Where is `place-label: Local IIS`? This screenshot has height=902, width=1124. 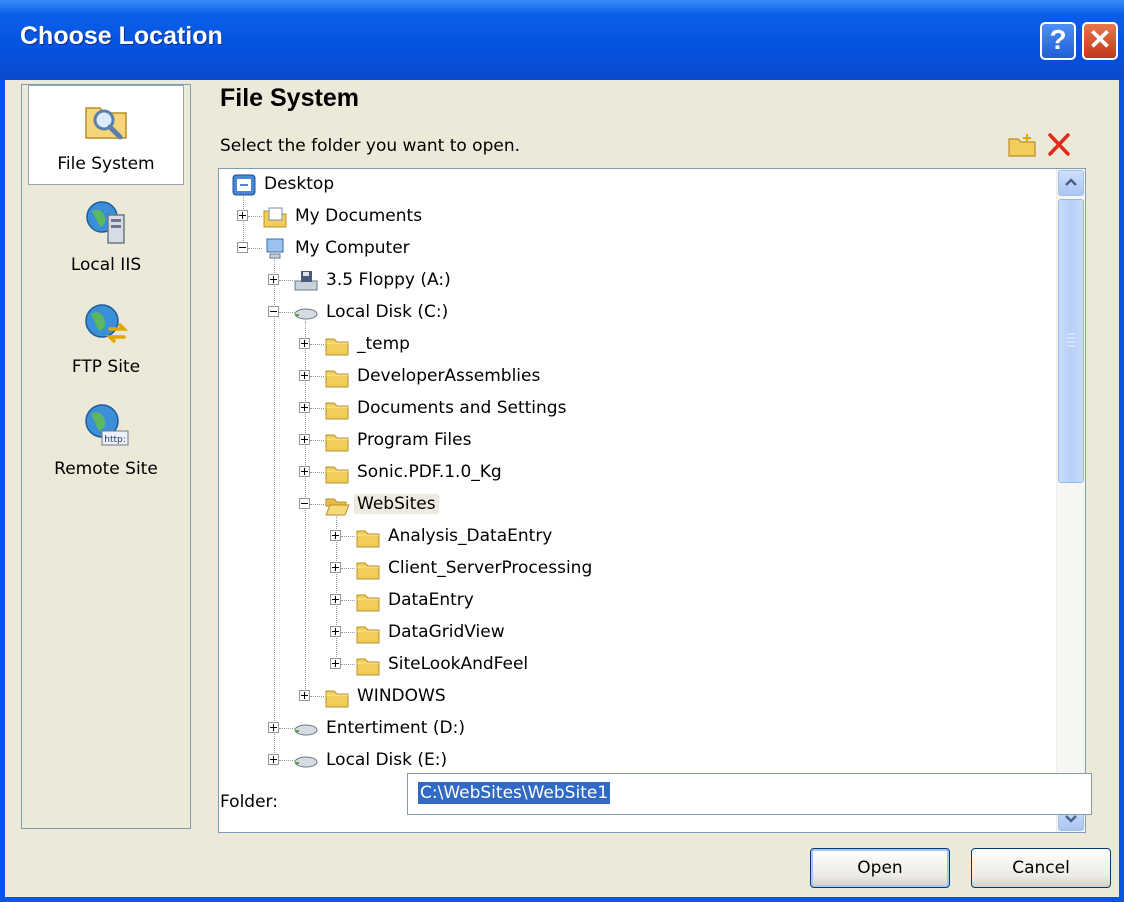 place-label: Local IIS is located at coordinates (106, 265).